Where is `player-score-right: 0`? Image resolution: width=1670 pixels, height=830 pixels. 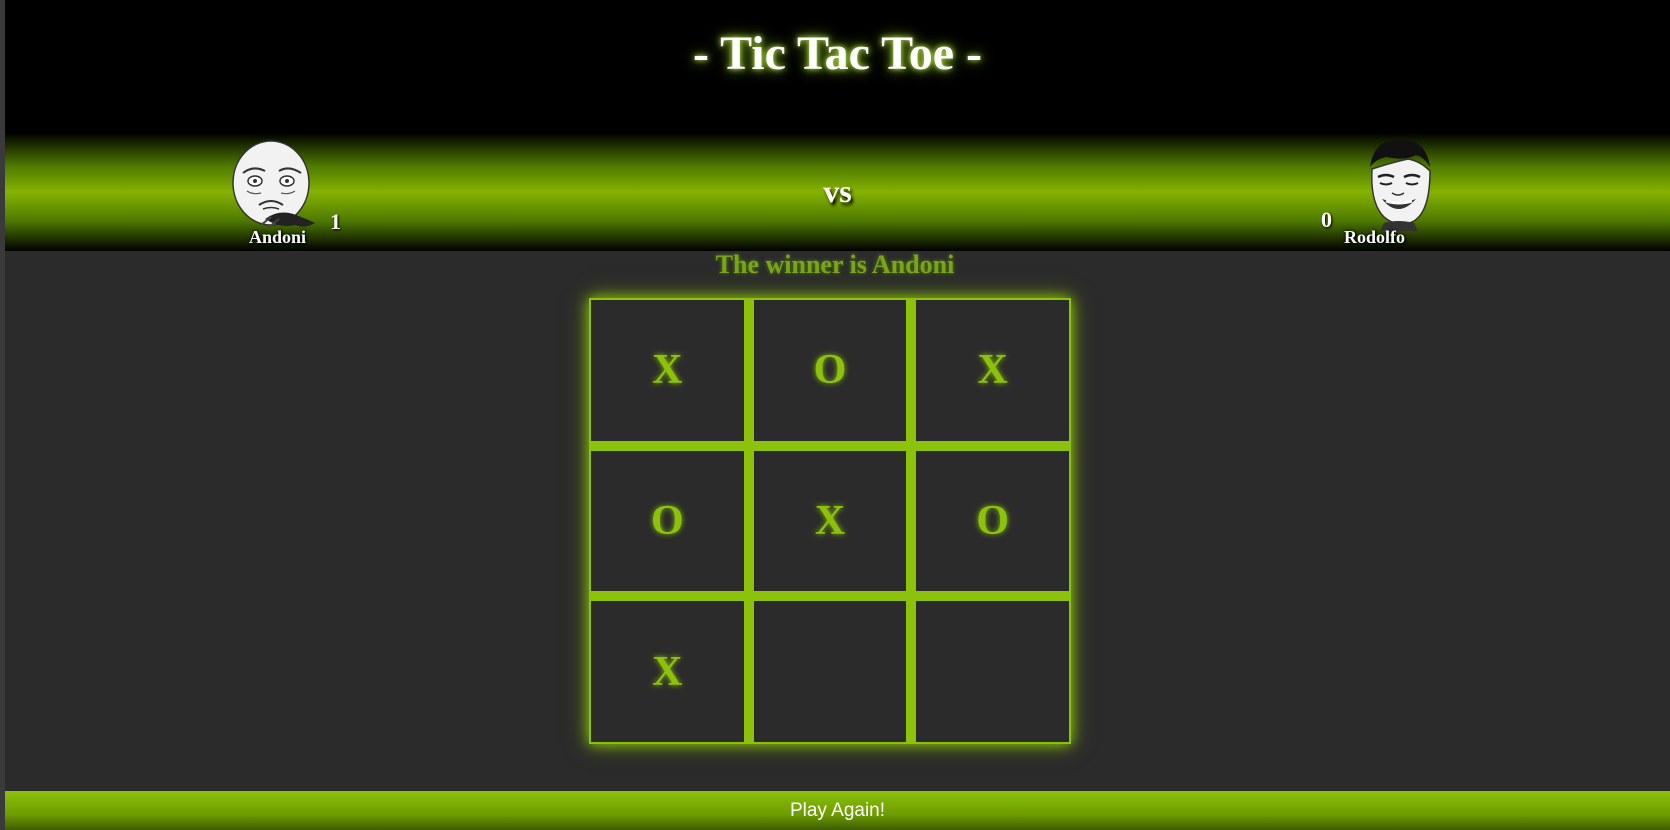 player-score-right: 0 is located at coordinates (1326, 219).